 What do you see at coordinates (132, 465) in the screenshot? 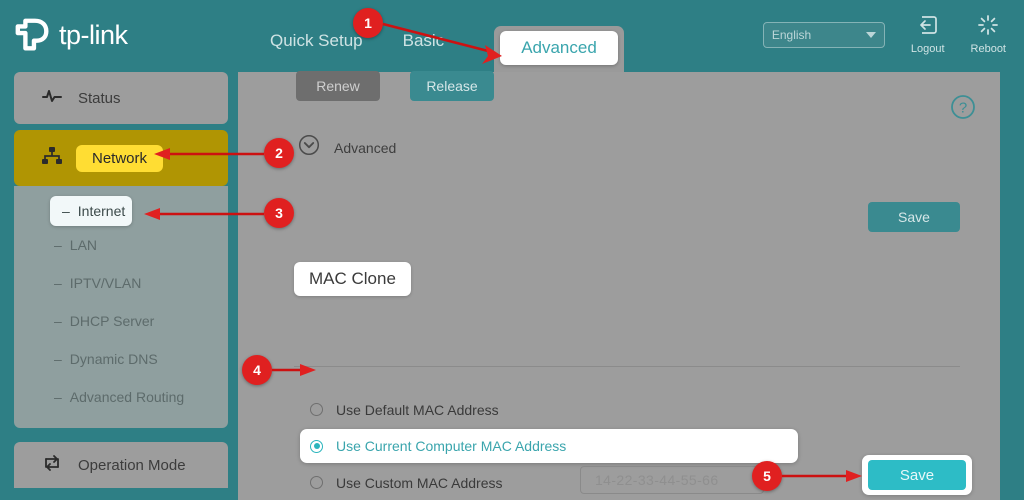
I see `sidebar-item-label-operation-mode: Operation Mode` at bounding box center [132, 465].